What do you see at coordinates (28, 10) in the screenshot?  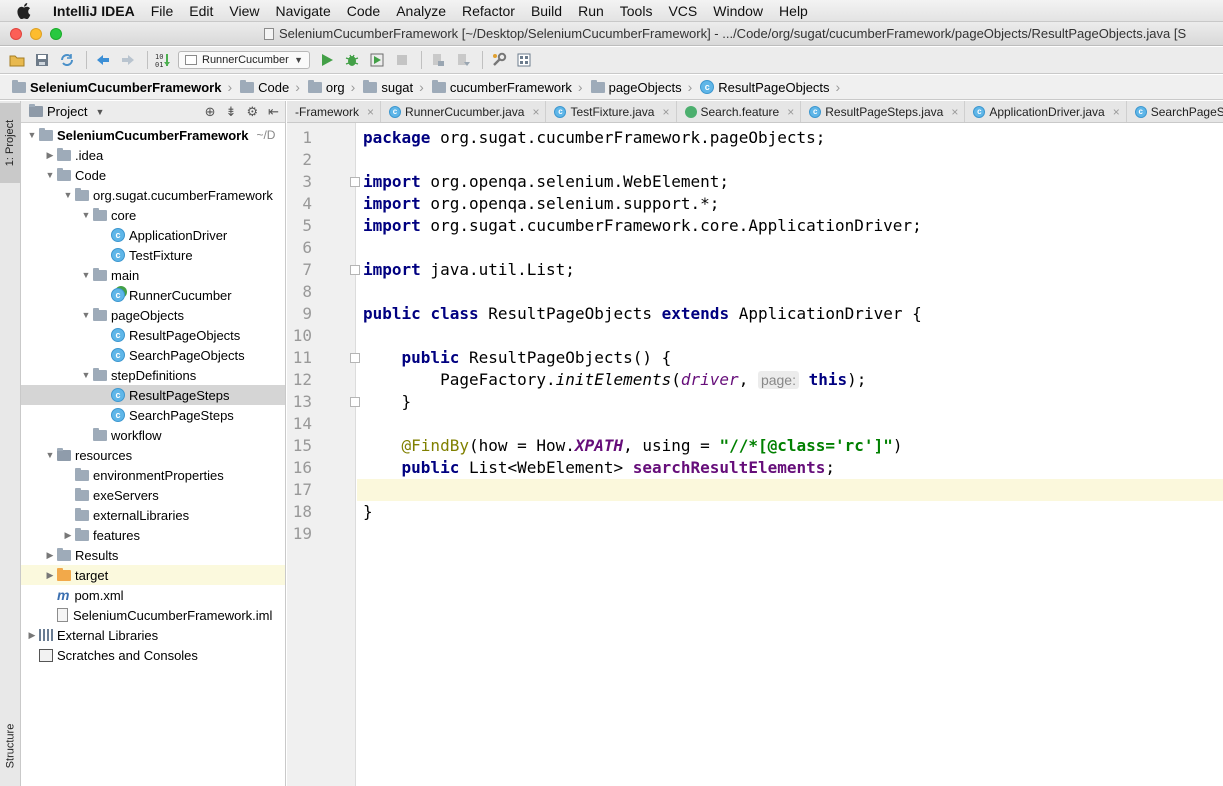 I see `apple-menu-icon` at bounding box center [28, 10].